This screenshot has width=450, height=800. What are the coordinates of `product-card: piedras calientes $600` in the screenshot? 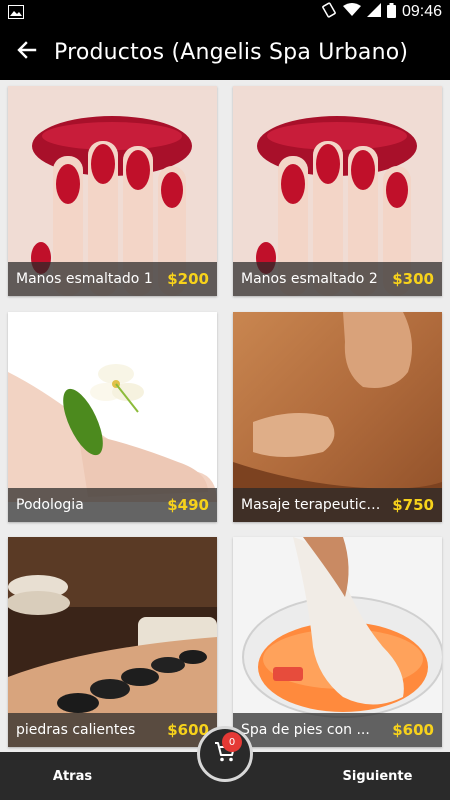 It's located at (112, 642).